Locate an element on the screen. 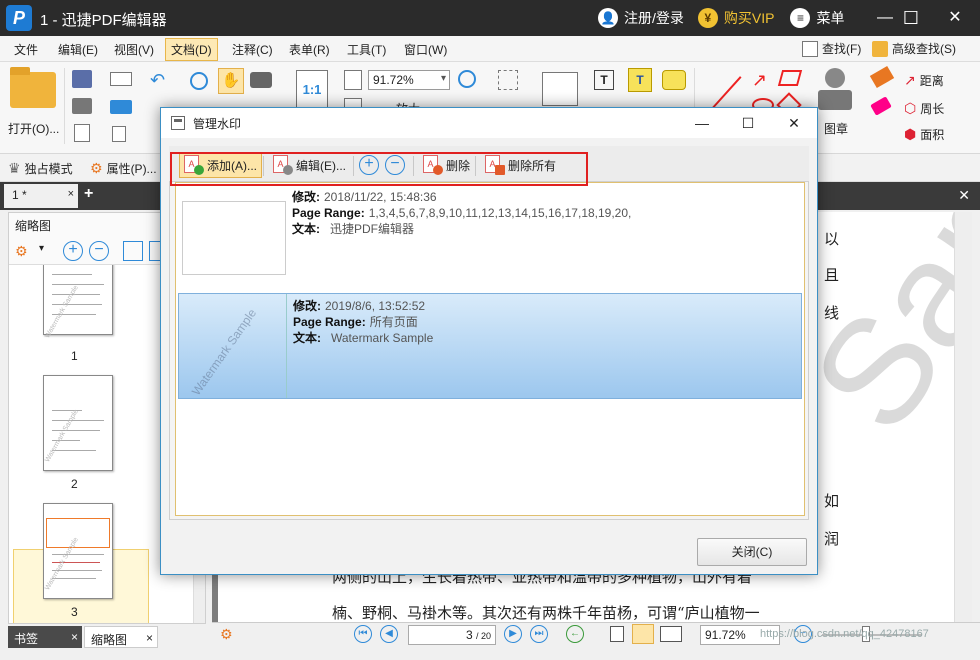  eraser-icon is located at coordinates (881, 106).